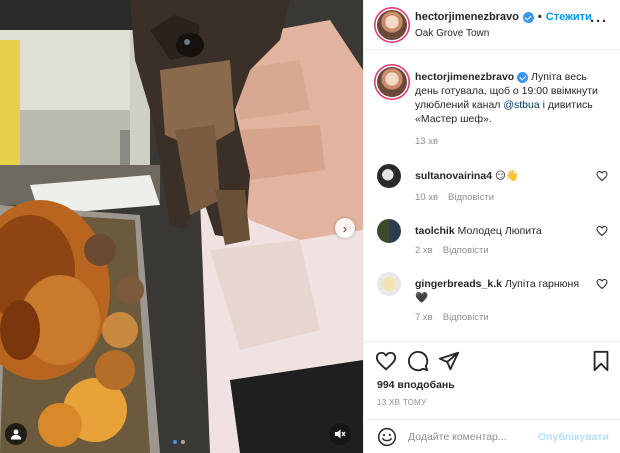 This screenshot has height=453, width=620. I want to click on bookmark-icon, so click(601, 361).